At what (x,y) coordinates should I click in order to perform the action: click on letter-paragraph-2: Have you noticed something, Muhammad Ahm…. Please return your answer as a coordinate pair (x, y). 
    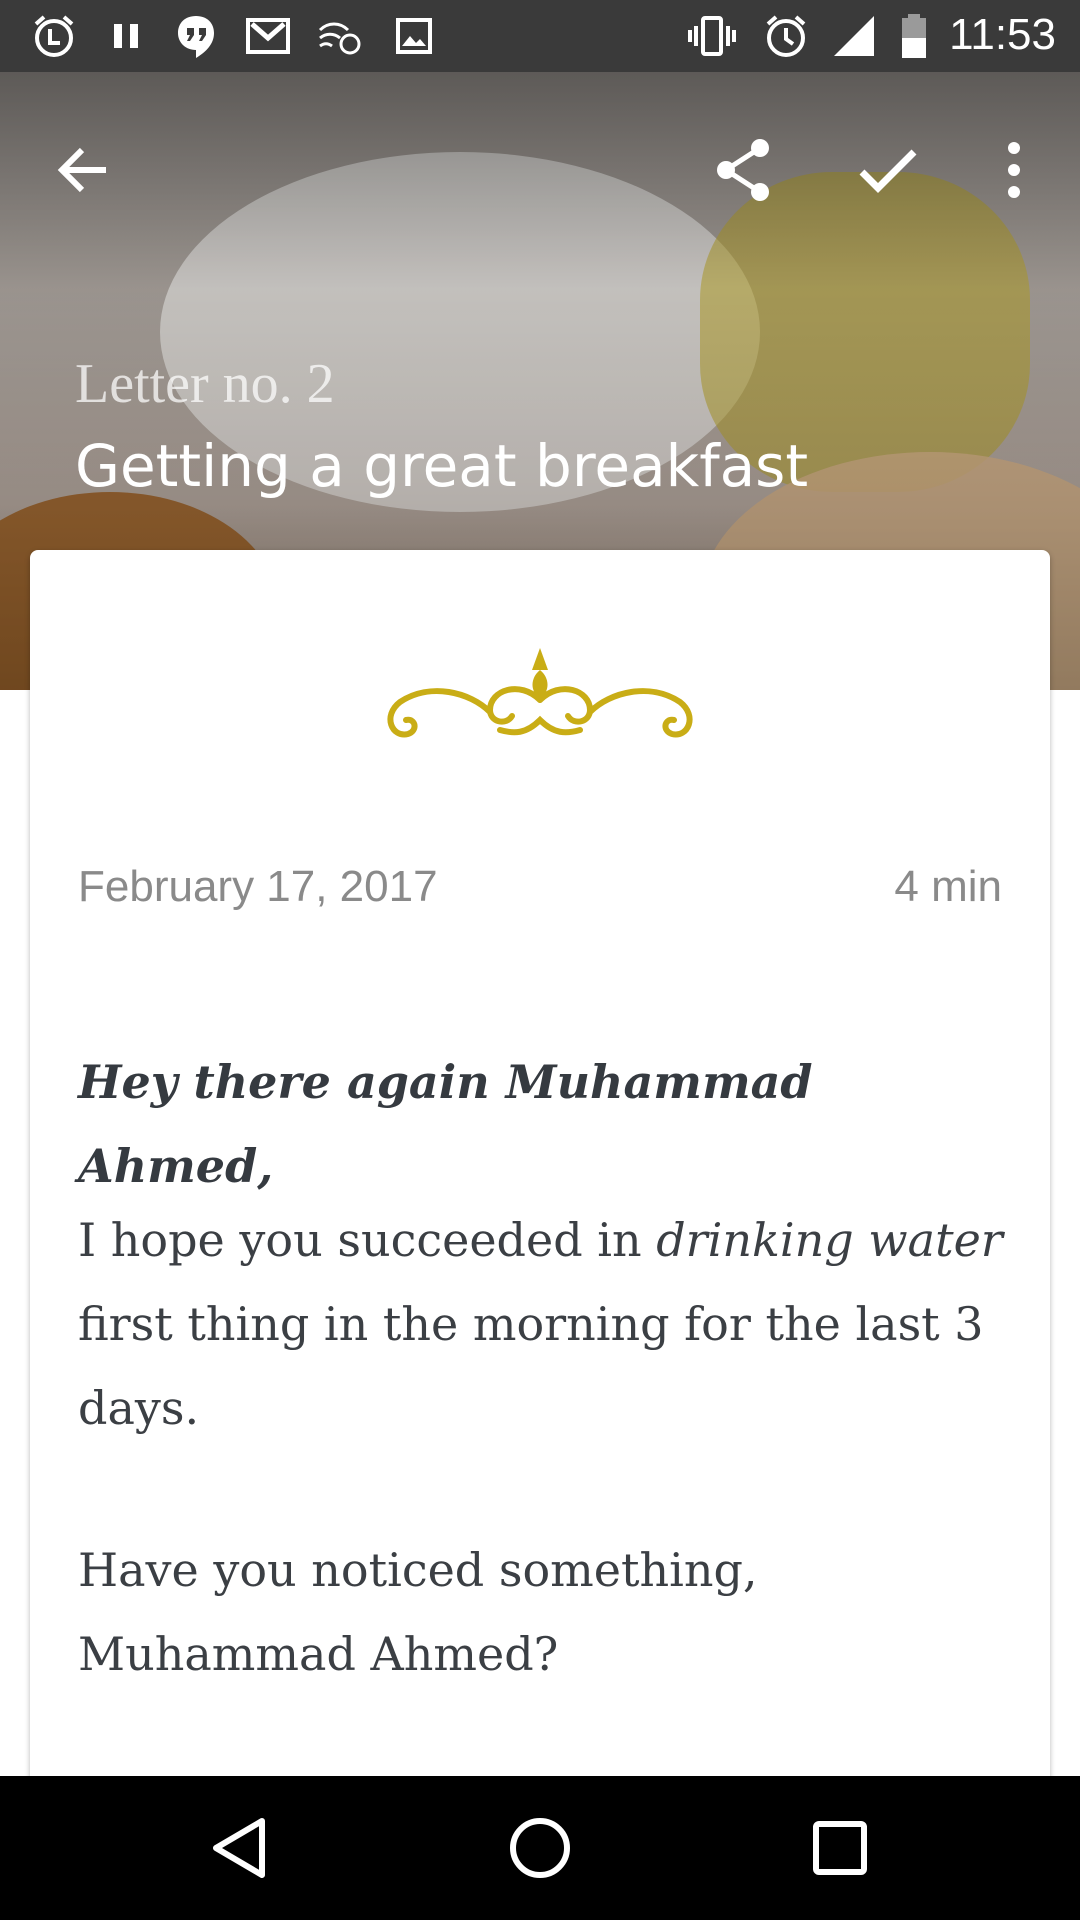
    Looking at the image, I should click on (418, 1612).